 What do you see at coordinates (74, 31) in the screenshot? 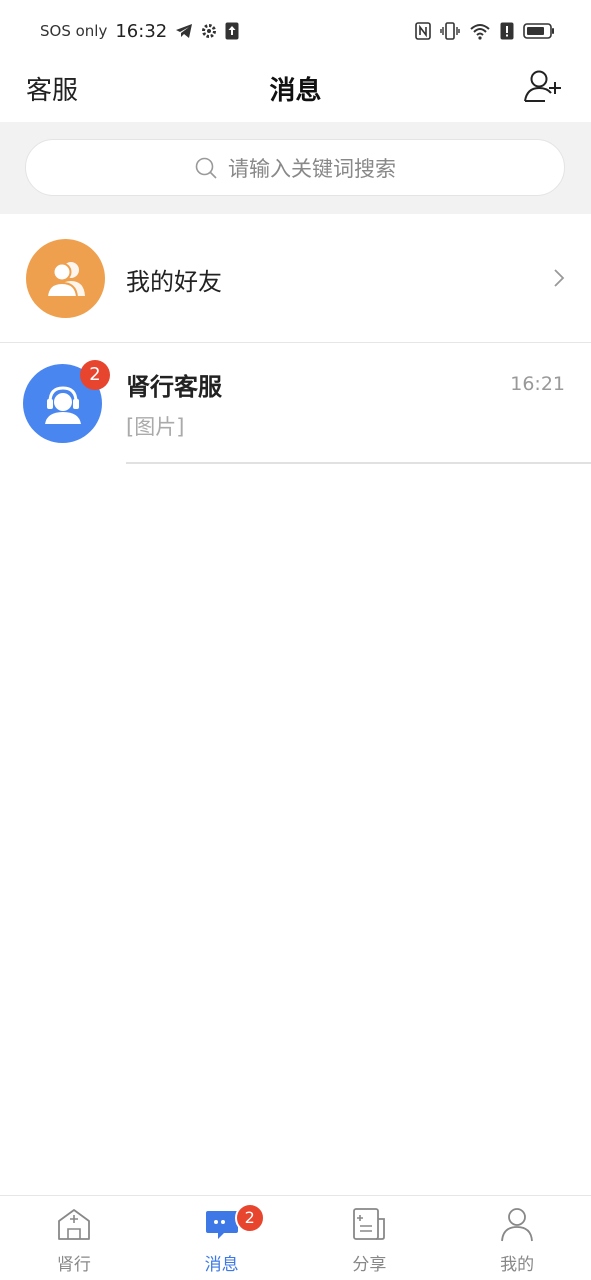
I see `carrier-label: SOS only` at bounding box center [74, 31].